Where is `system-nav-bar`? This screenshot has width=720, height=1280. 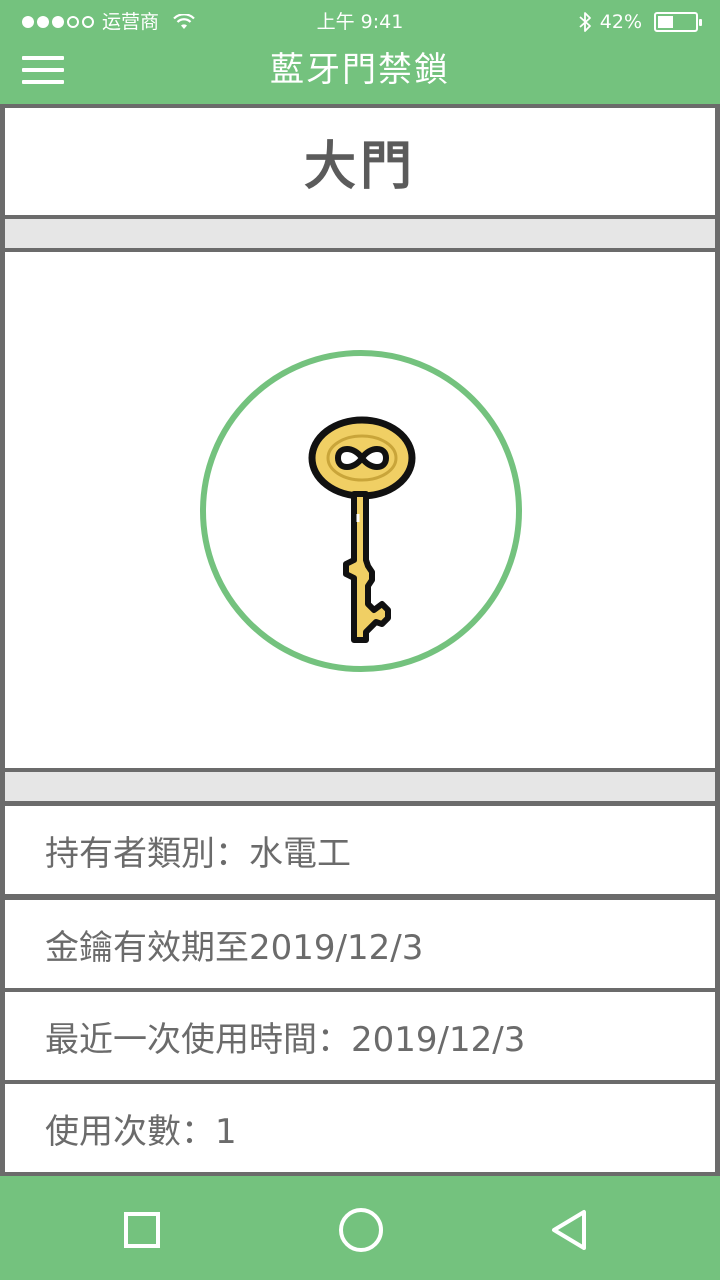
system-nav-bar is located at coordinates (360, 1228).